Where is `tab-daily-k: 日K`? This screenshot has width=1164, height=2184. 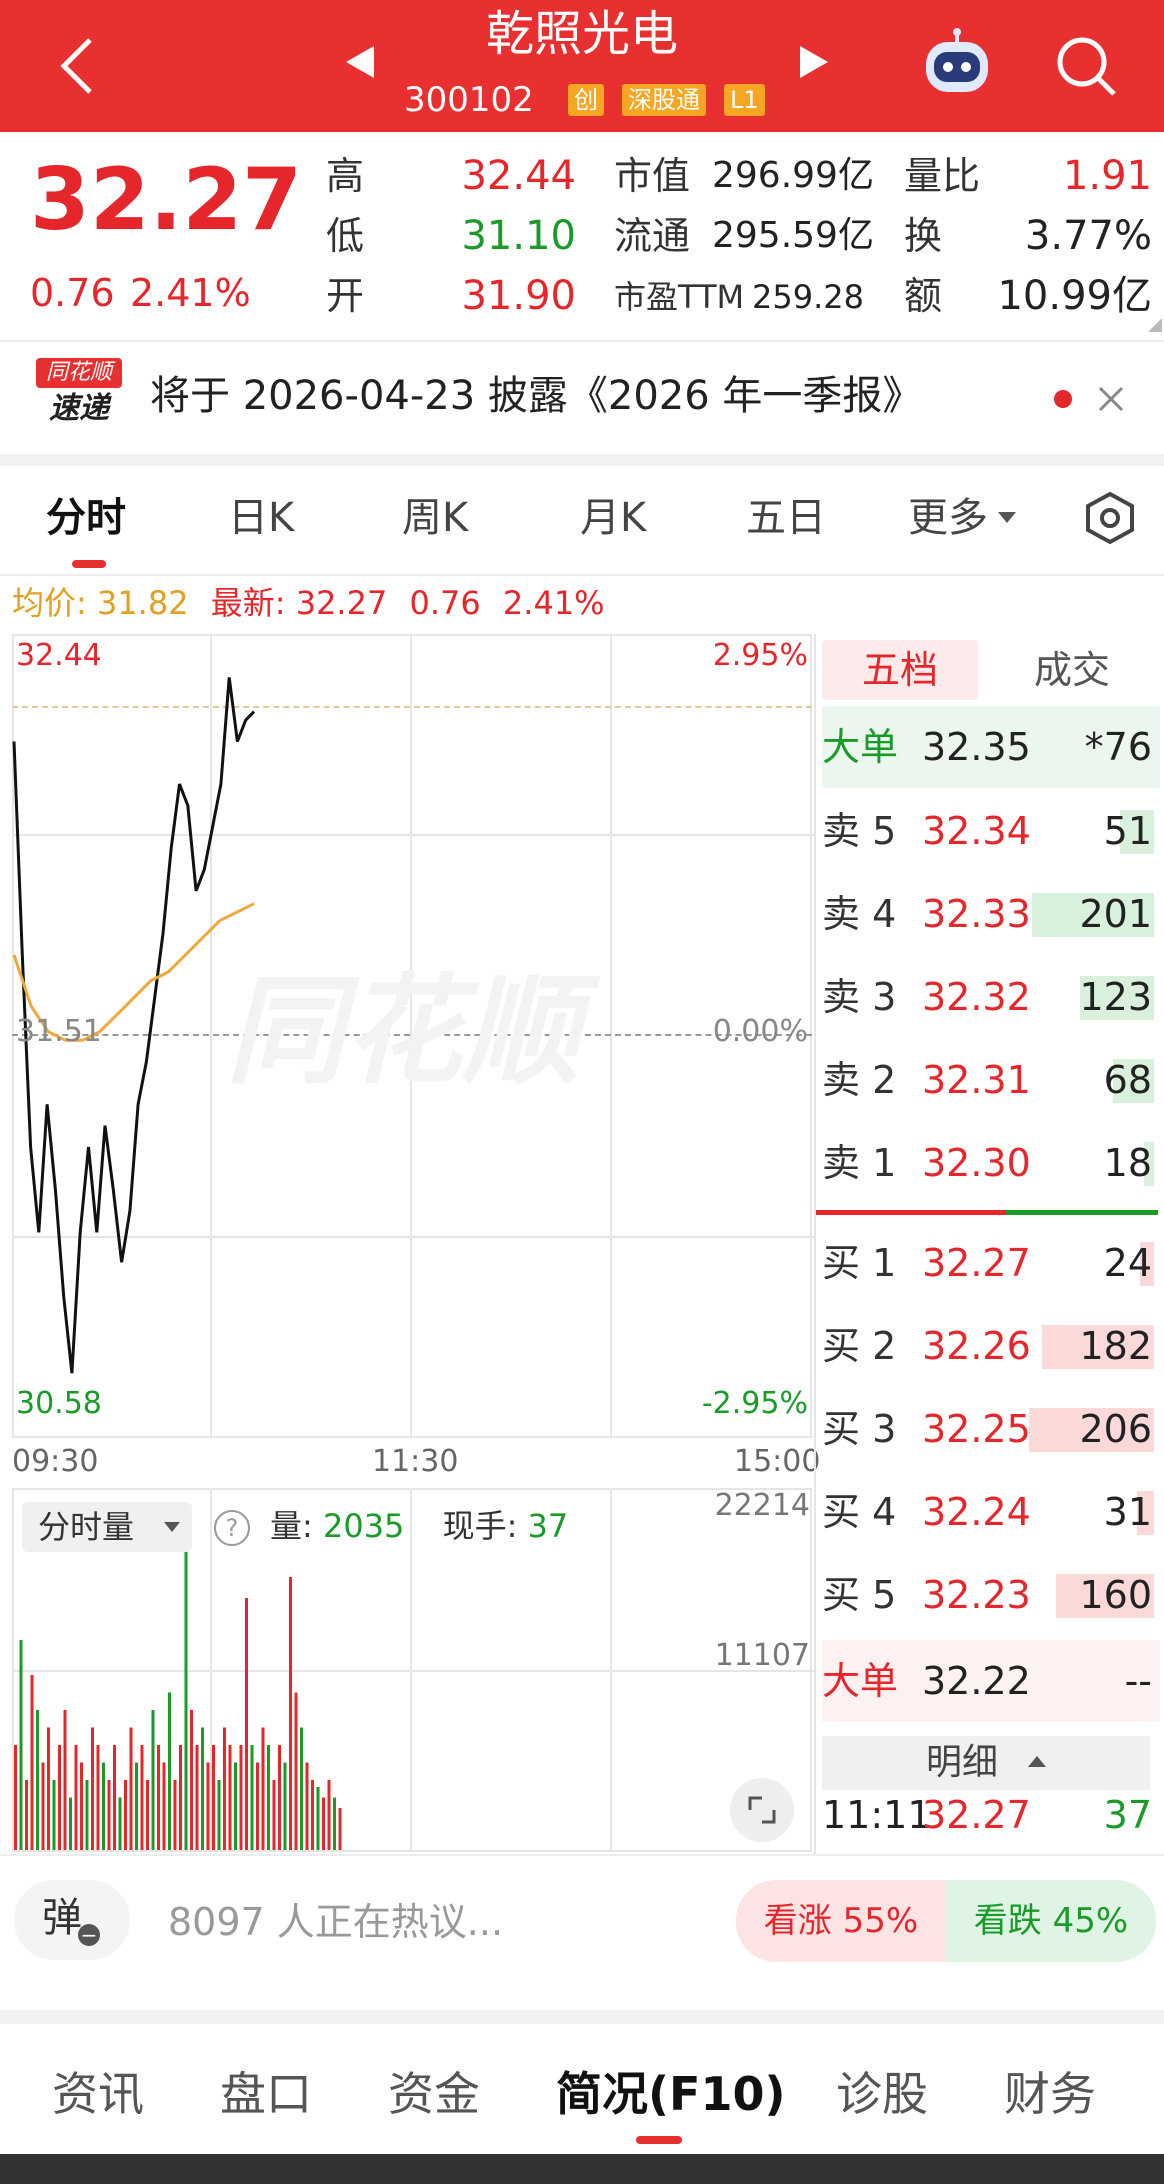 tab-daily-k: 日K is located at coordinates (261, 518).